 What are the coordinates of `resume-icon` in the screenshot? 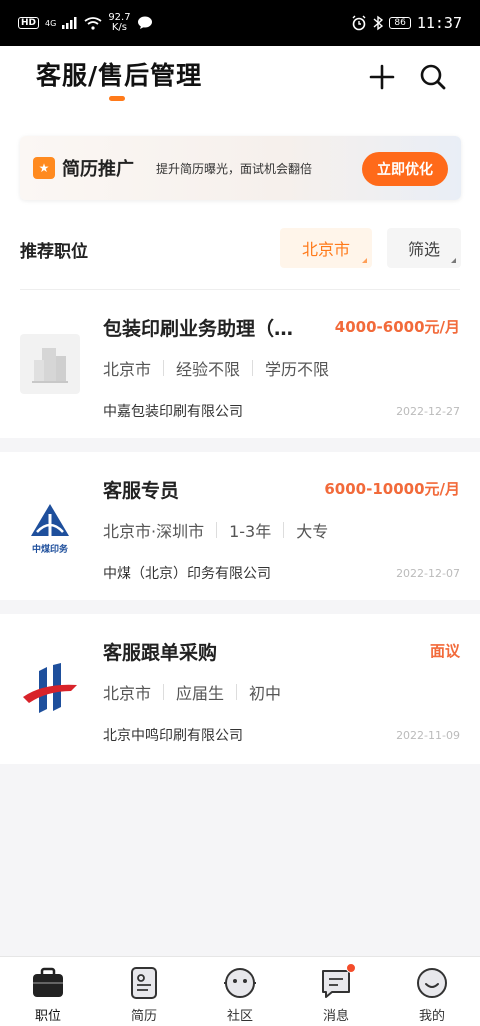 It's located at (144, 983).